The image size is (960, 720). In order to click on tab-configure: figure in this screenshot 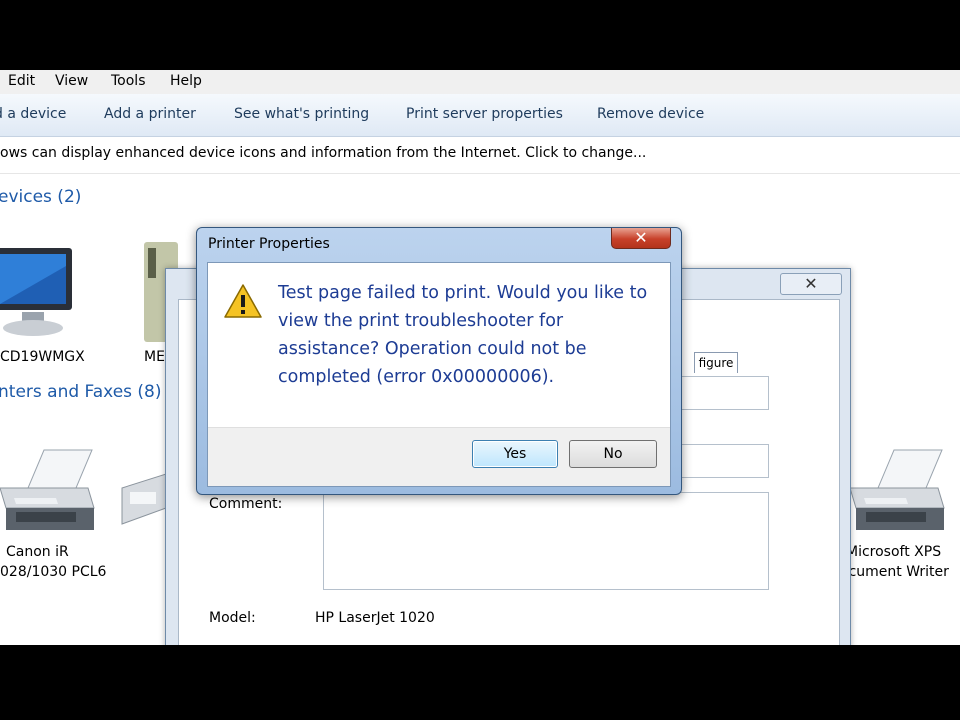, I will do `click(716, 362)`.